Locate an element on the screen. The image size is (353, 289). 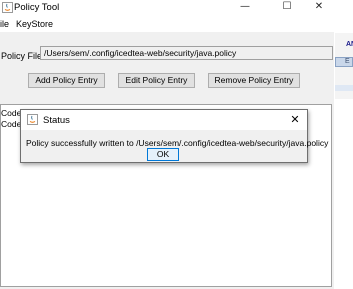
minimize-button: — is located at coordinates (245, 7).